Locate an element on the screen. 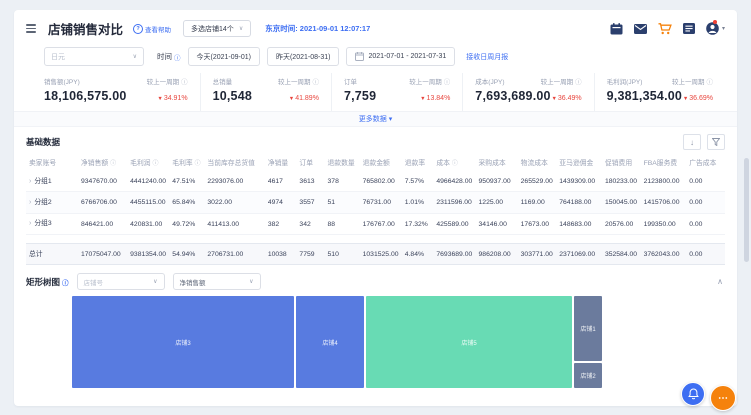 The width and height of the screenshot is (751, 415). table-cell: 150045.00 is located at coordinates (621, 202).